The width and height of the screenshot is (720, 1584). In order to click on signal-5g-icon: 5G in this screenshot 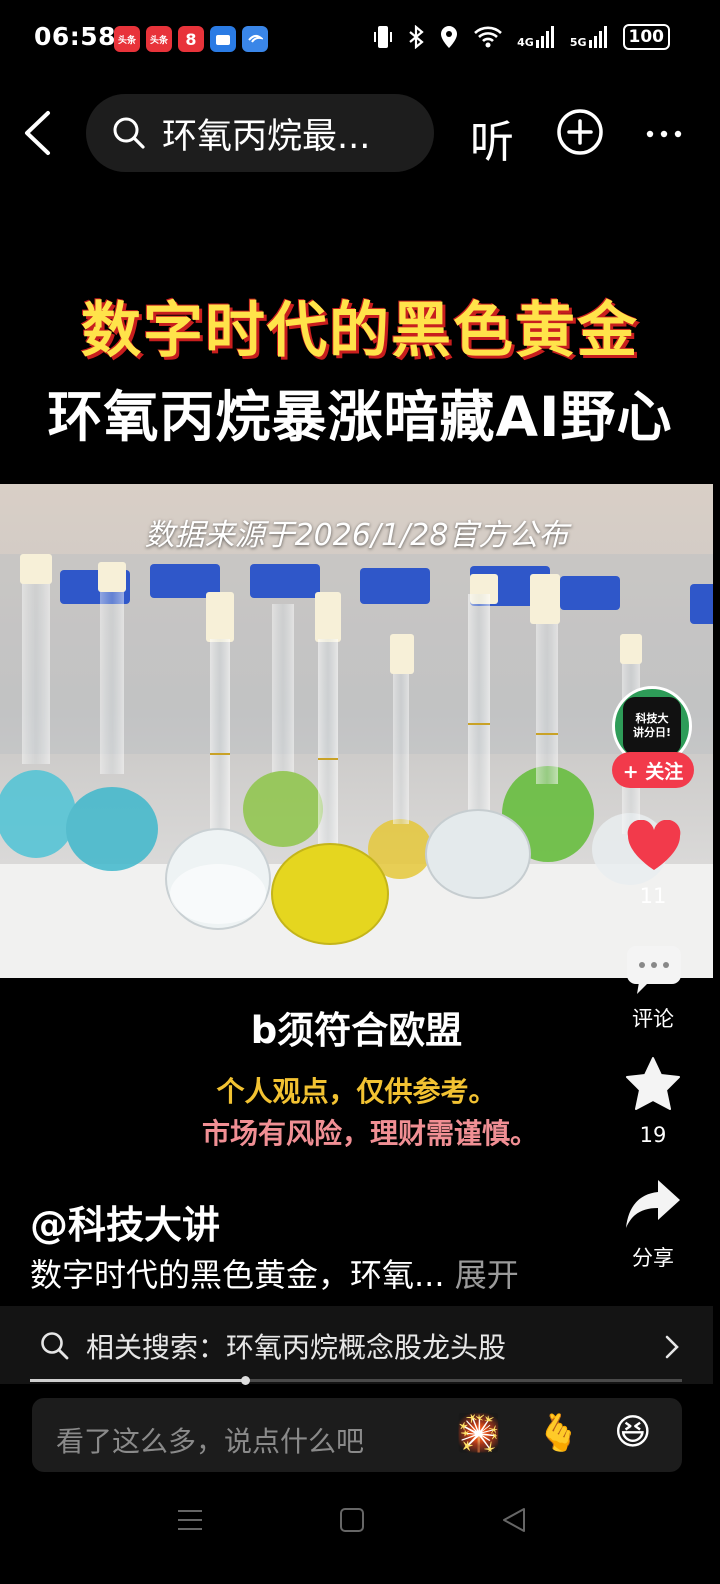, I will do `click(589, 37)`.